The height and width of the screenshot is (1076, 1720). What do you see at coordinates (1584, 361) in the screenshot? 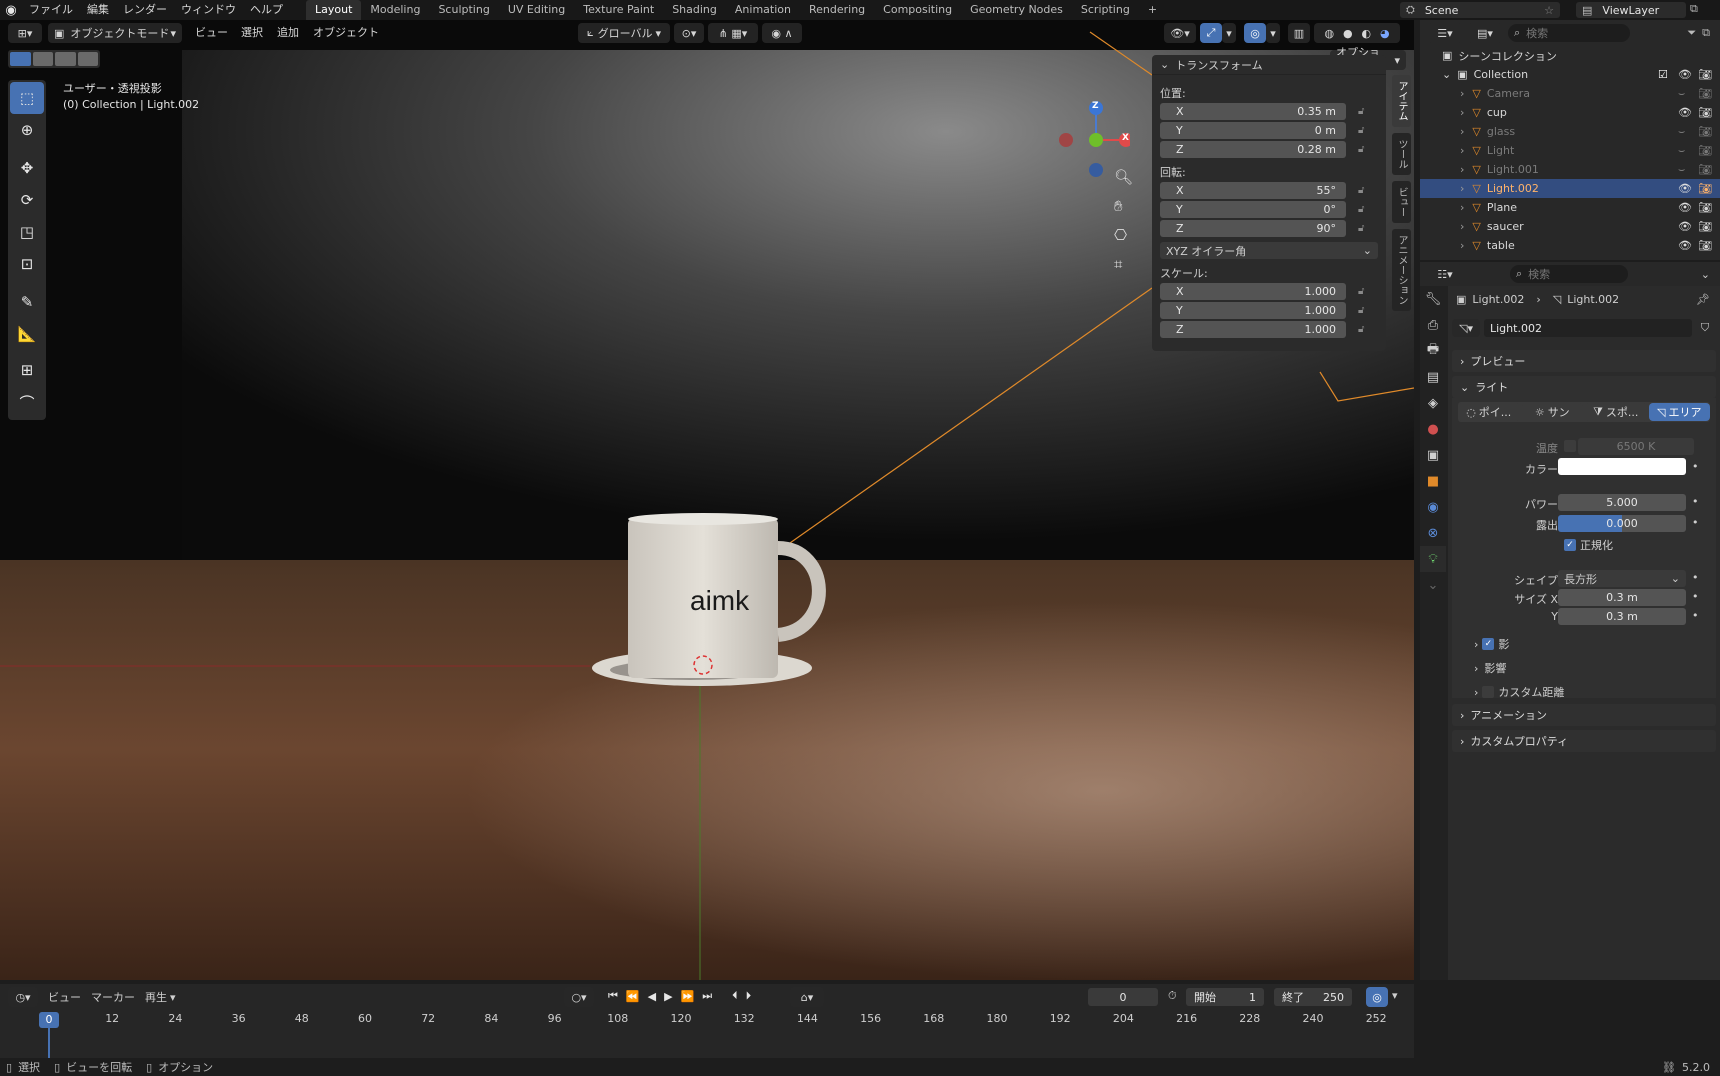
I see `preview-panel-header: › プレビュー` at bounding box center [1584, 361].